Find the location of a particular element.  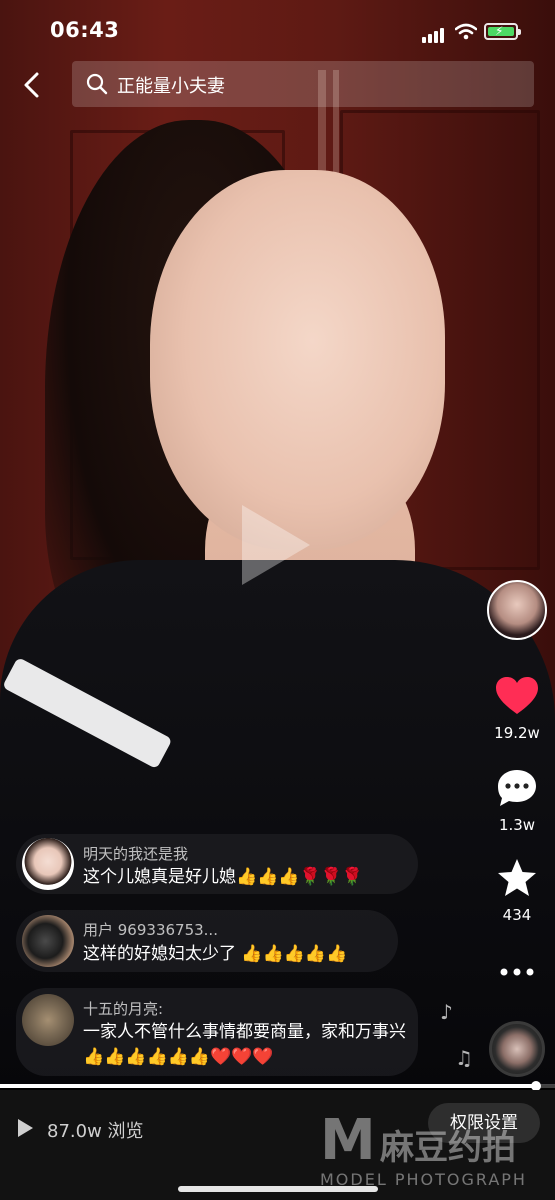

comment-bubble-icon is located at coordinates (517, 788).